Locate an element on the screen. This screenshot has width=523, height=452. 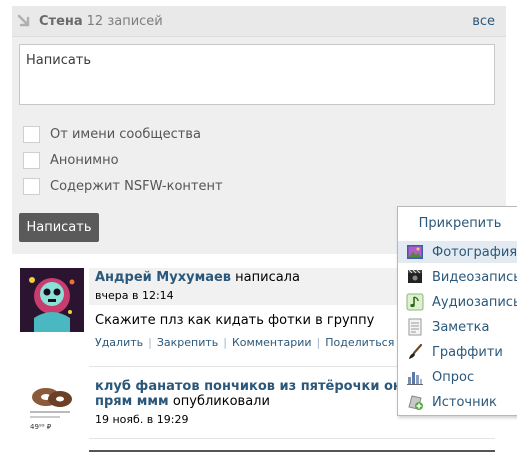
attach-source-label: Источник is located at coordinates (464, 402).